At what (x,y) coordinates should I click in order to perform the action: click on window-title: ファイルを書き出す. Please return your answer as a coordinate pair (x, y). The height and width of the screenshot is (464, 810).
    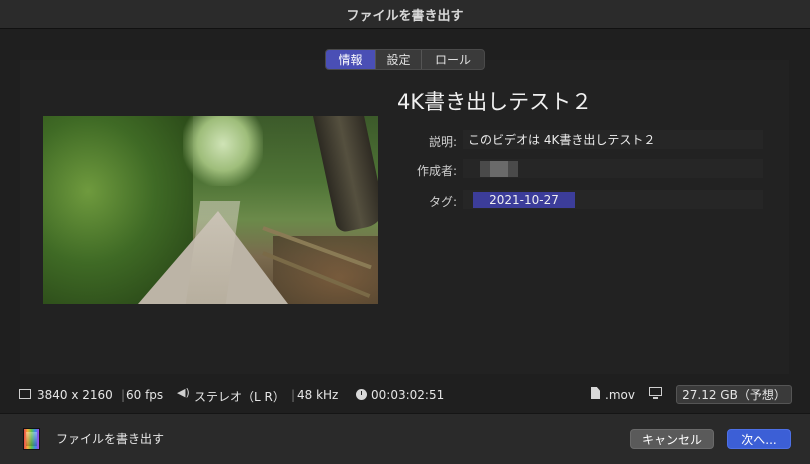
    Looking at the image, I should click on (405, 16).